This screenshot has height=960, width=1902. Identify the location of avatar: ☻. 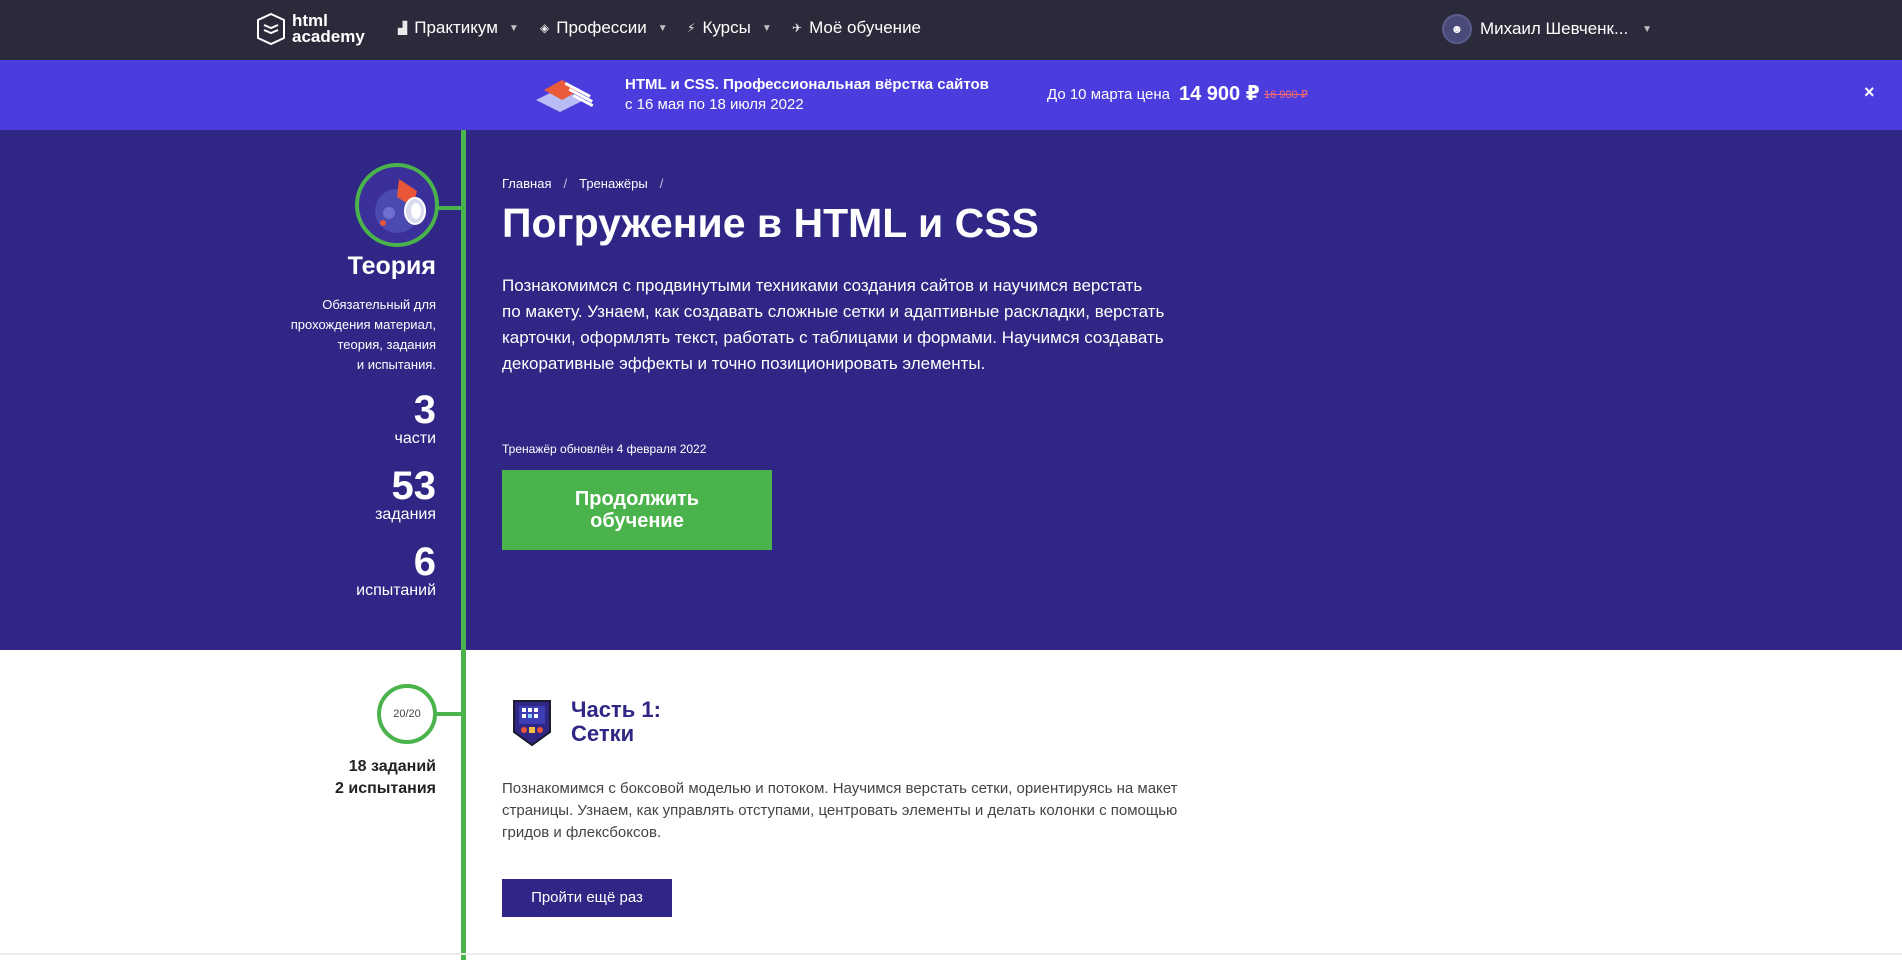
(1457, 29).